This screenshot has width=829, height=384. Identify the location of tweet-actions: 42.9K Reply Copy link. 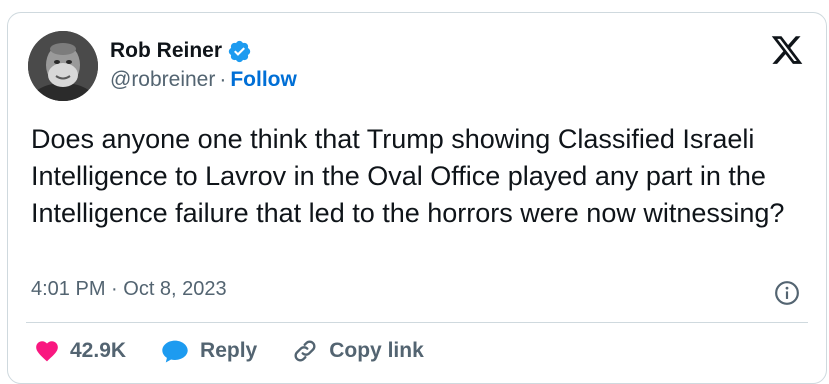
(246, 351).